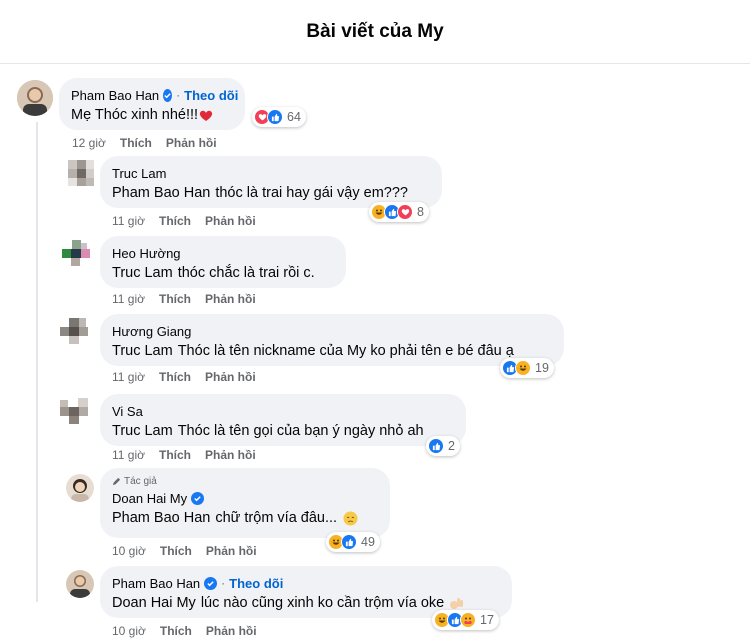  Describe the element at coordinates (89, 143) in the screenshot. I see `comment-time: 12 giờ` at that location.